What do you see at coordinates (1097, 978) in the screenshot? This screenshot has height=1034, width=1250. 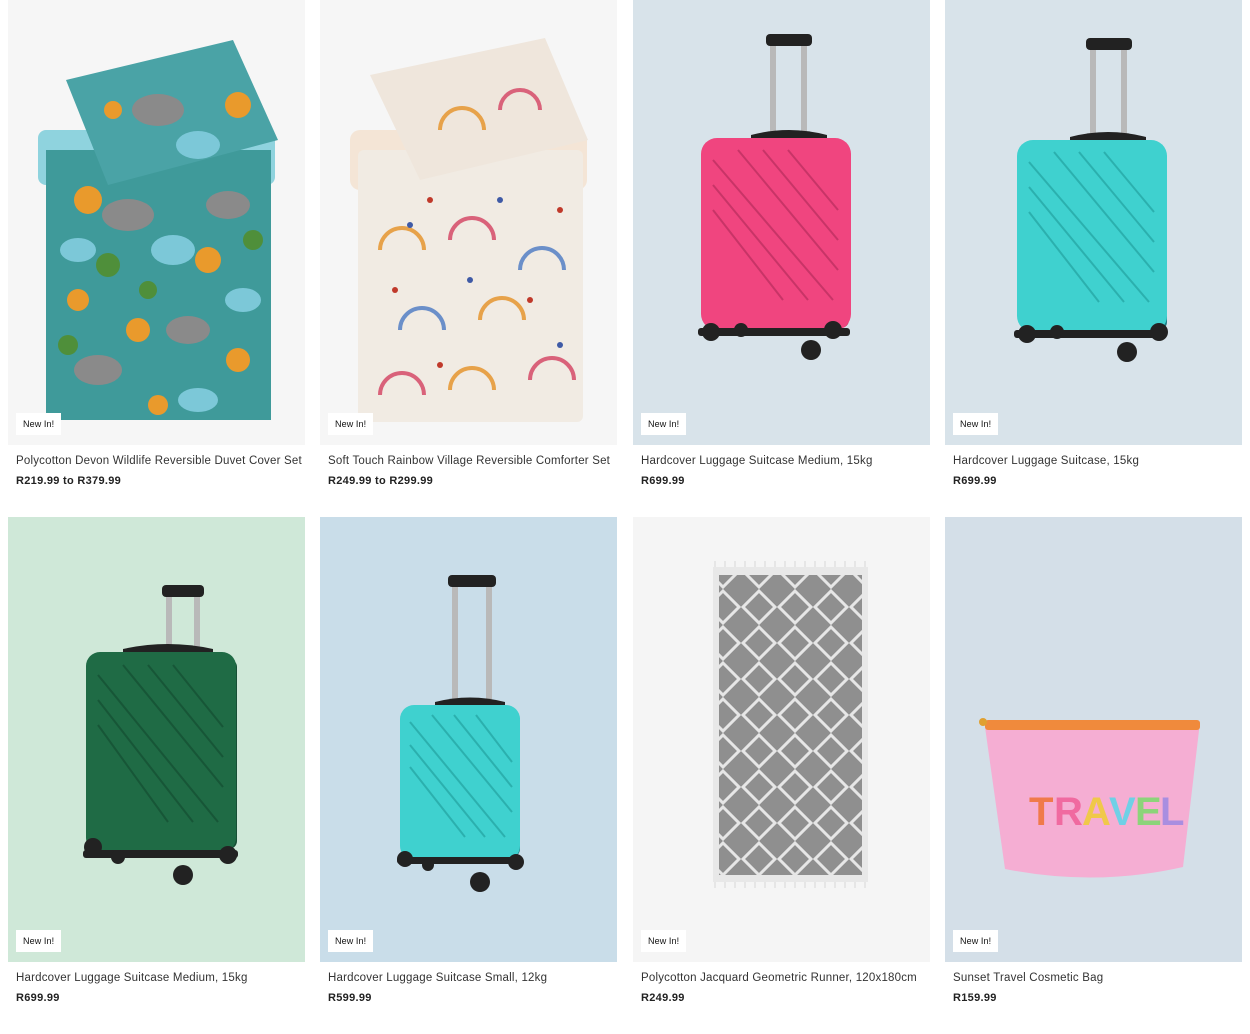 I see `product-title: Sunset Travel Cosmetic Bag` at bounding box center [1097, 978].